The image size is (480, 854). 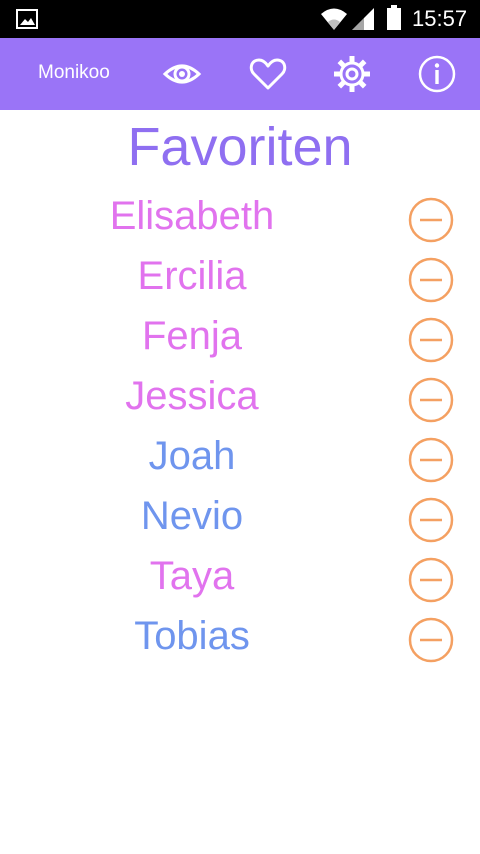 What do you see at coordinates (192, 276) in the screenshot?
I see `favorite-name: Ercilia` at bounding box center [192, 276].